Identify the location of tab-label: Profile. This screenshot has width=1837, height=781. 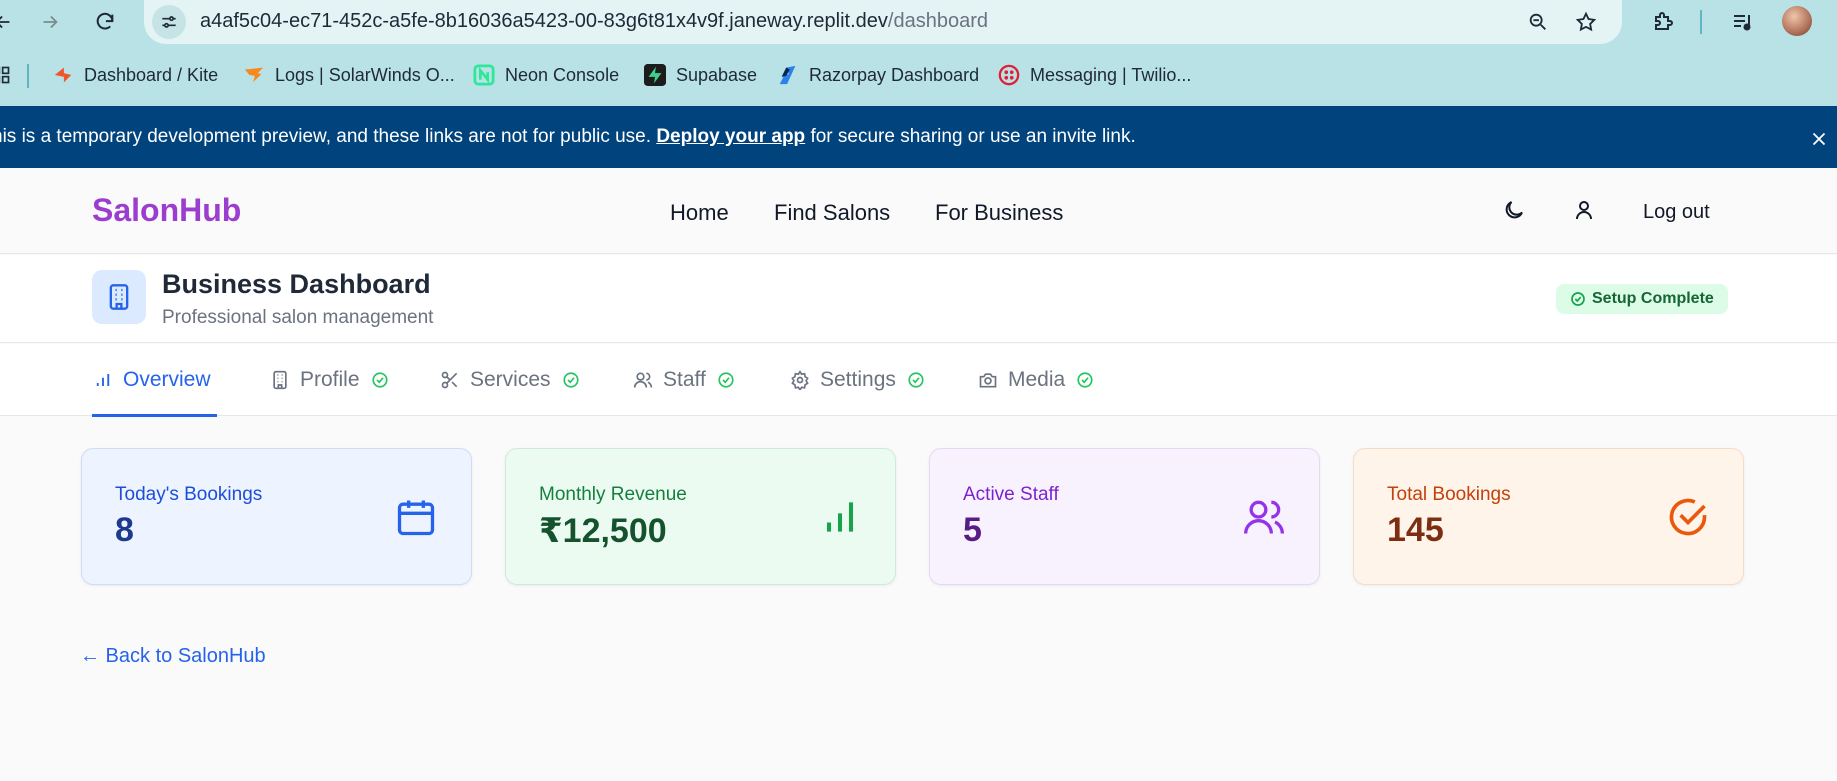
(330, 379).